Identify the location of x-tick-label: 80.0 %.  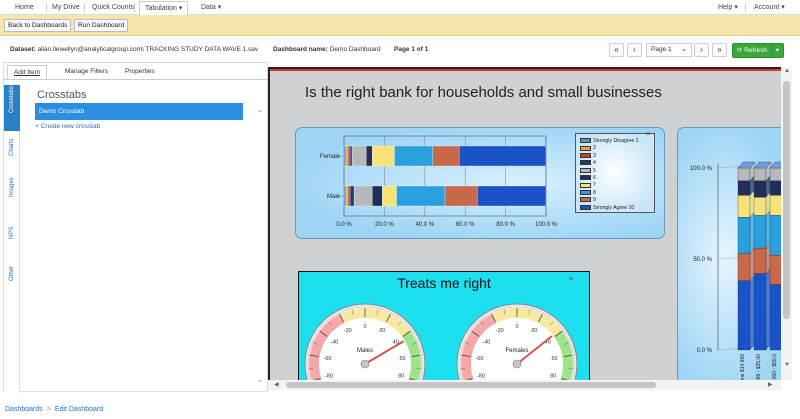
(505, 225).